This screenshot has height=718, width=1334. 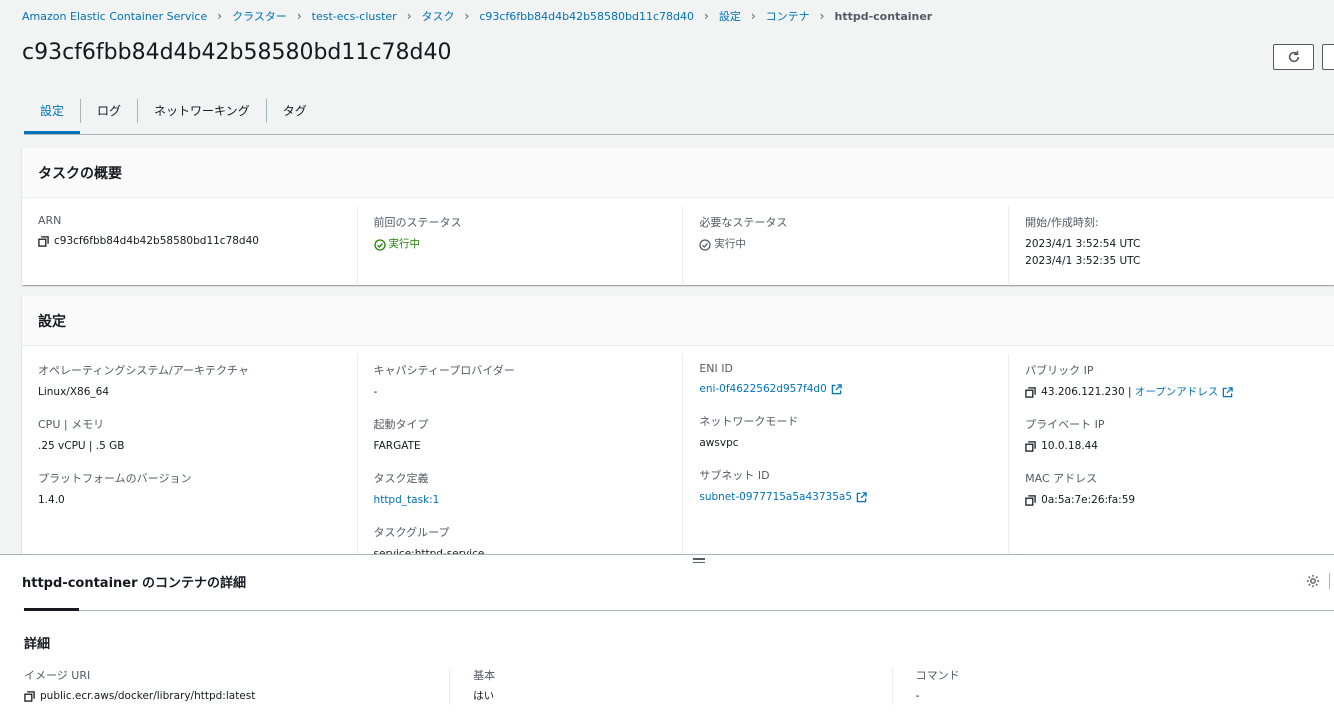 What do you see at coordinates (143, 370) in the screenshot?
I see `os-arch-label: オペレーティングシステム/アーキテクチャ` at bounding box center [143, 370].